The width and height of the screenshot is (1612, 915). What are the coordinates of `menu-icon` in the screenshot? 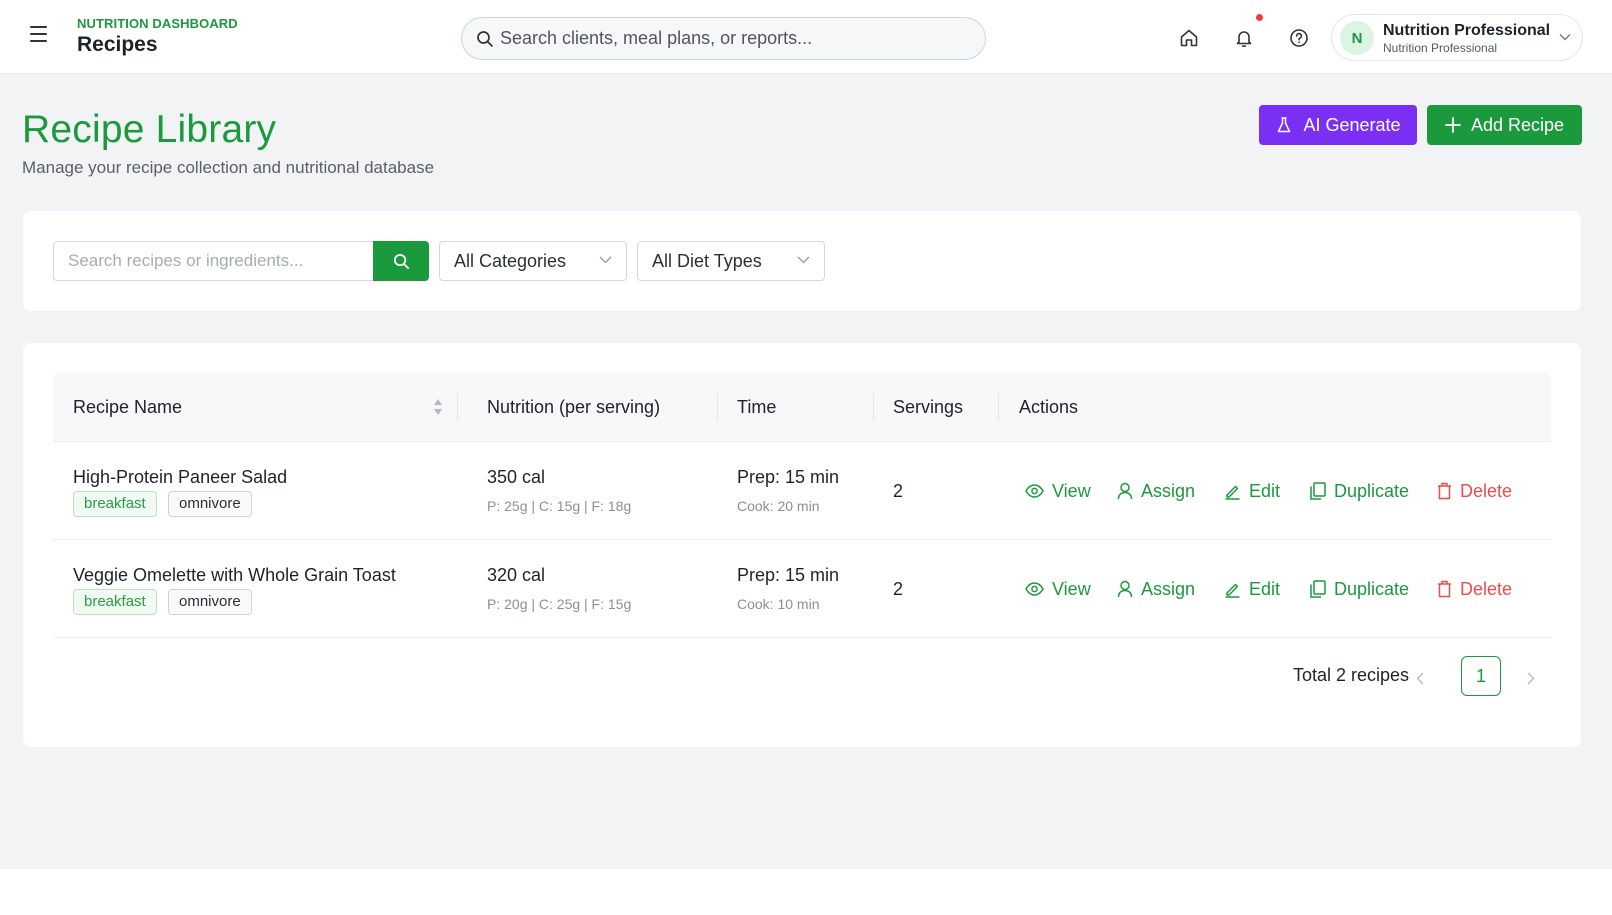 It's located at (41, 37).